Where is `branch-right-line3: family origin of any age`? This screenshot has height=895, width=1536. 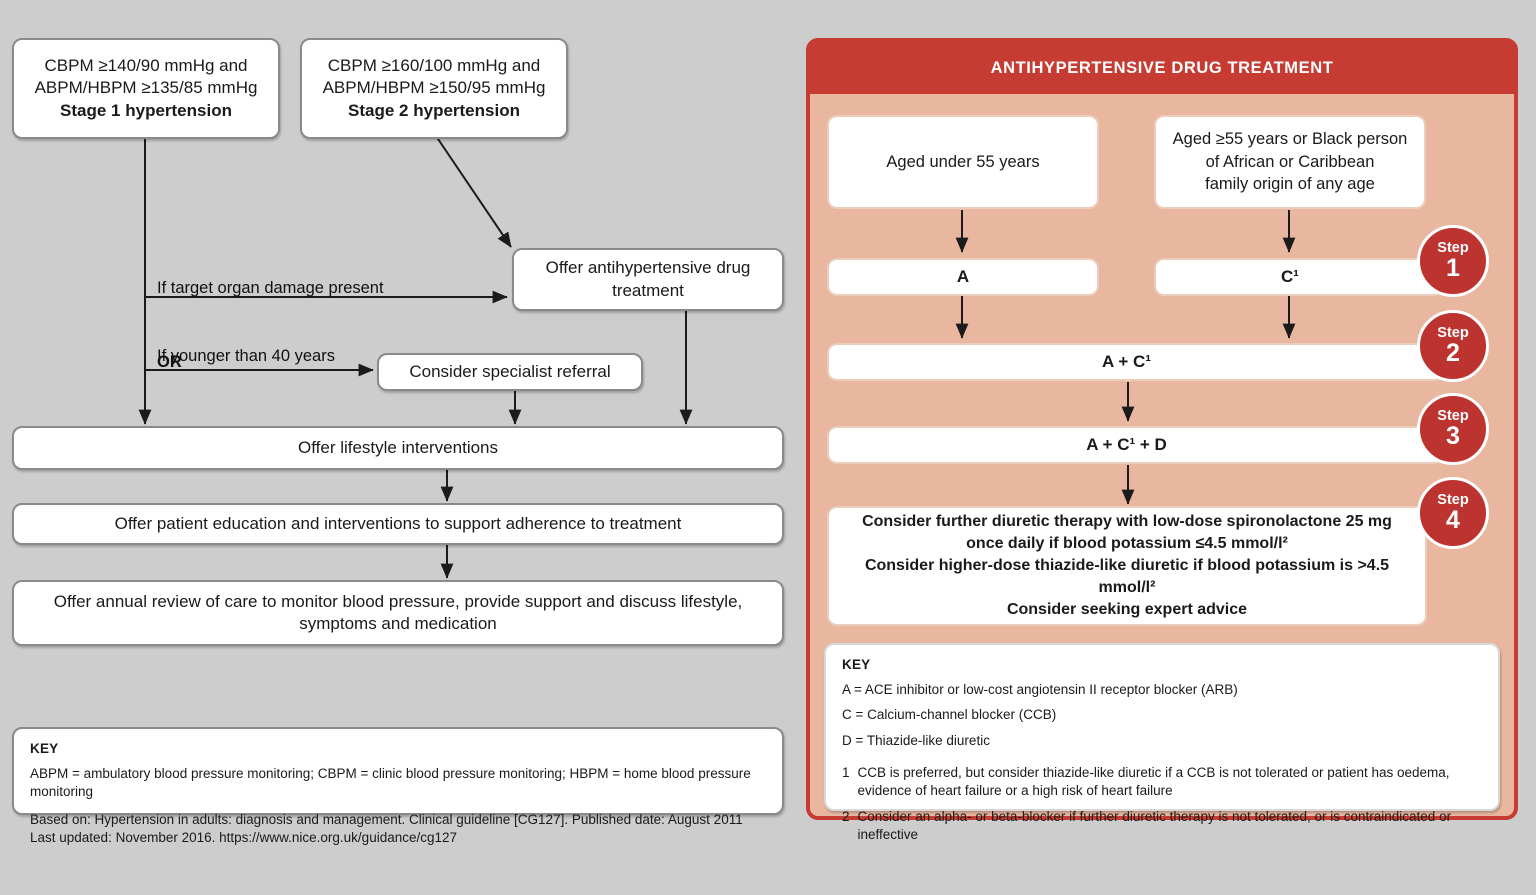
branch-right-line3: family origin of any age is located at coordinates (1290, 184).